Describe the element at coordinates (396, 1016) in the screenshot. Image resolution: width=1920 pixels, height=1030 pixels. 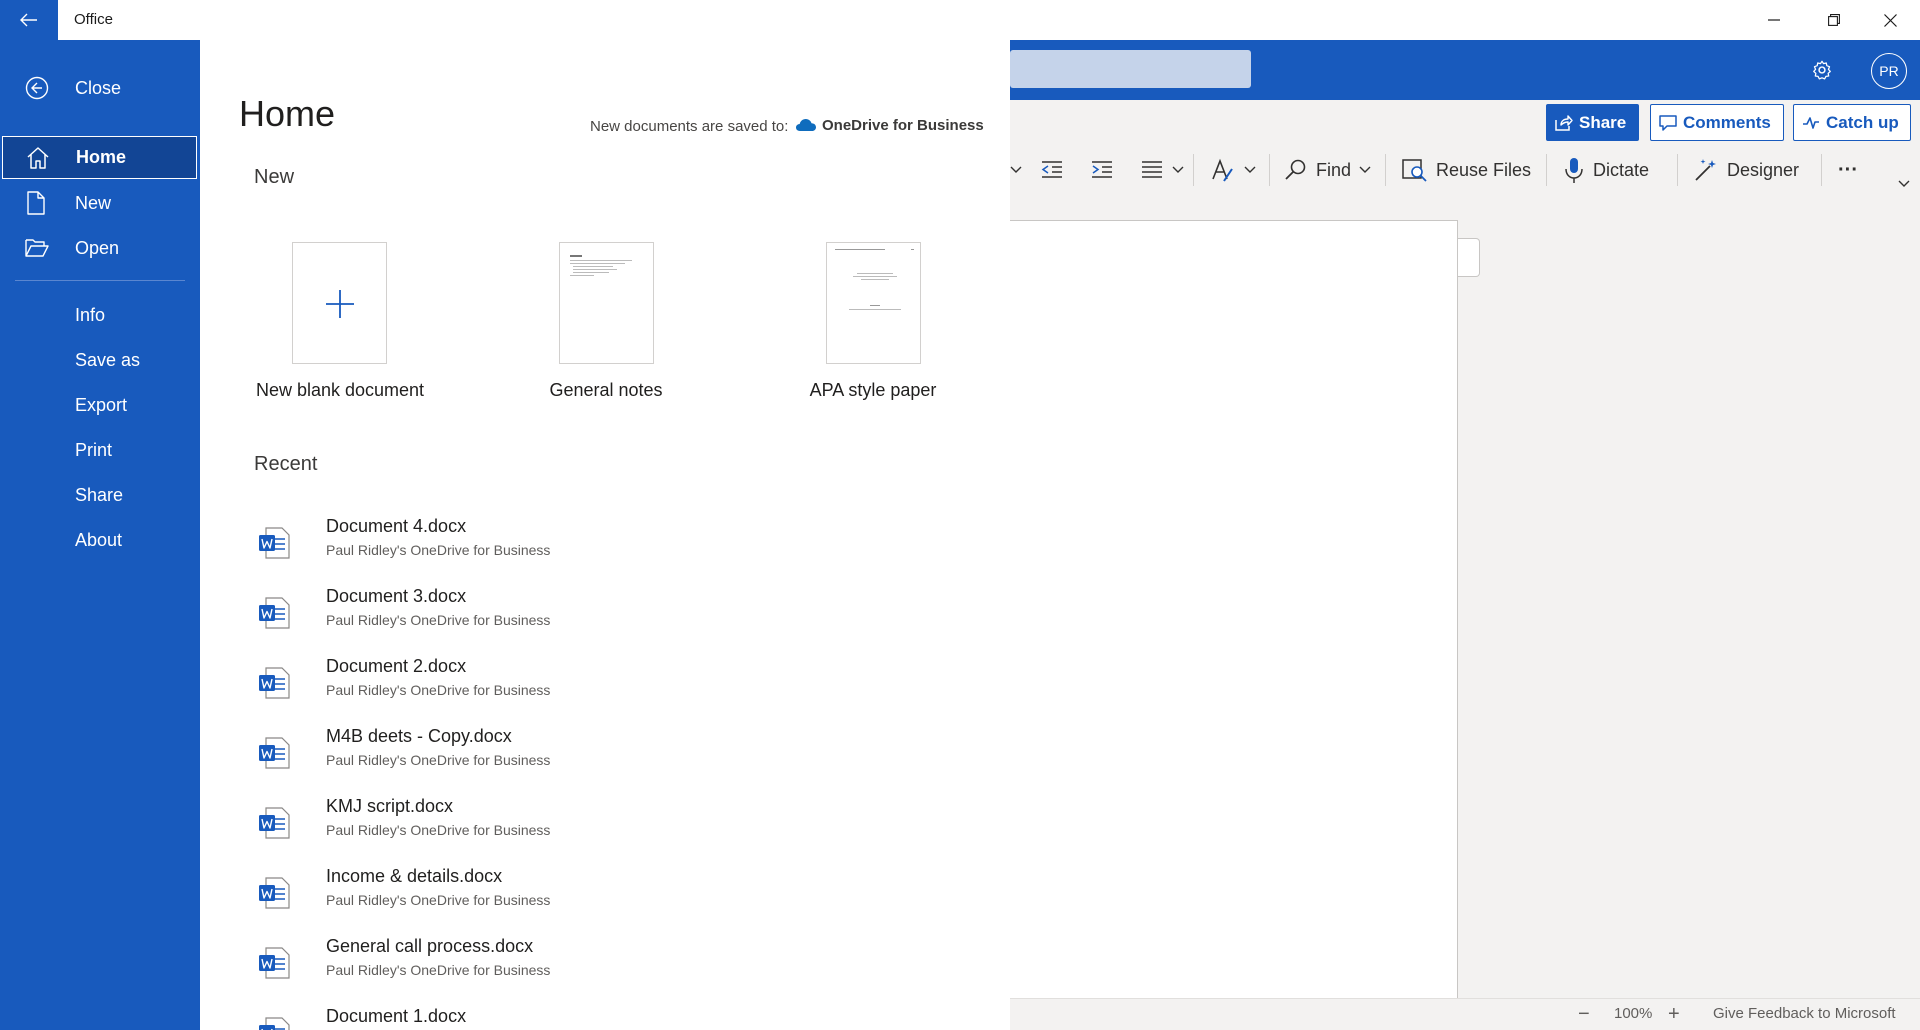
I see `recent-file-name: Document 1.docx` at that location.